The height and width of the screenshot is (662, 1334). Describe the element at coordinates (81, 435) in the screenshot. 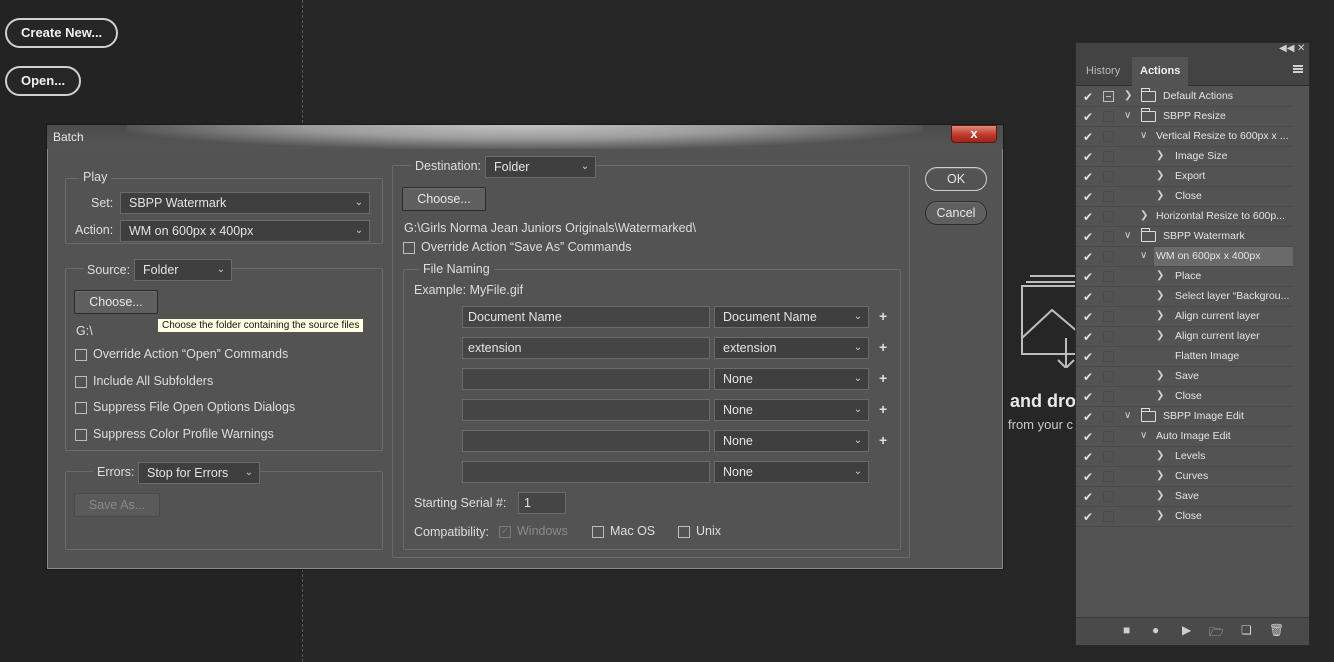

I see `suppress-color-warnings-checkbox` at that location.